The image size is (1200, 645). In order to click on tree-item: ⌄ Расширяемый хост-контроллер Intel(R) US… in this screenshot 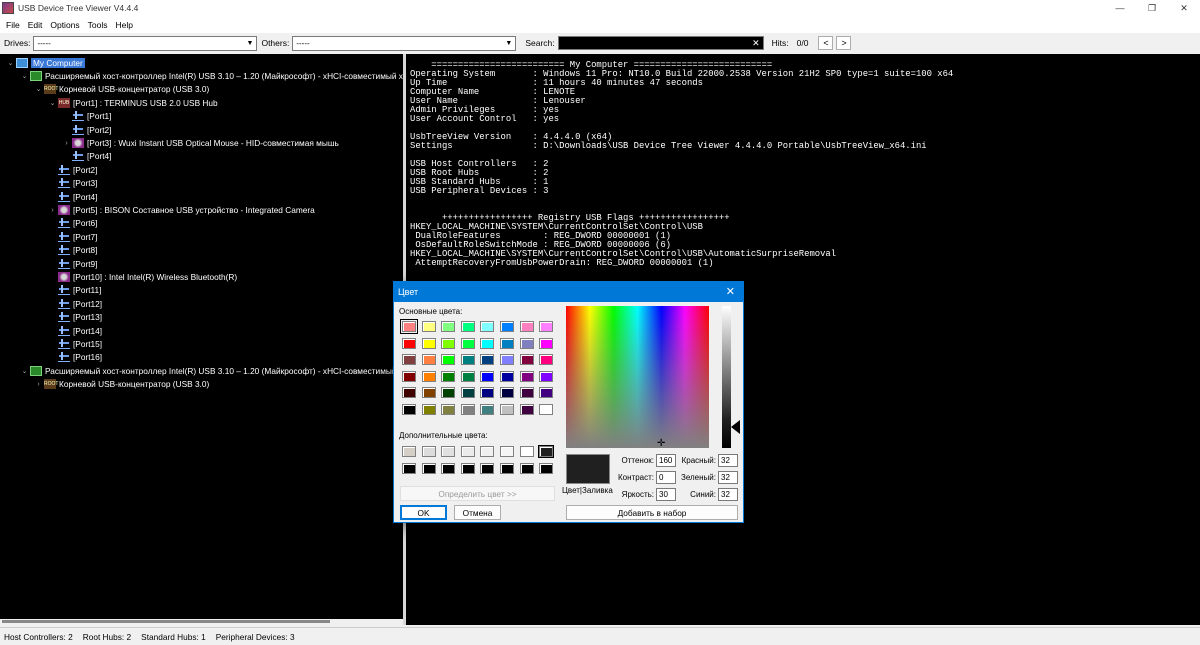, I will do `click(208, 370)`.